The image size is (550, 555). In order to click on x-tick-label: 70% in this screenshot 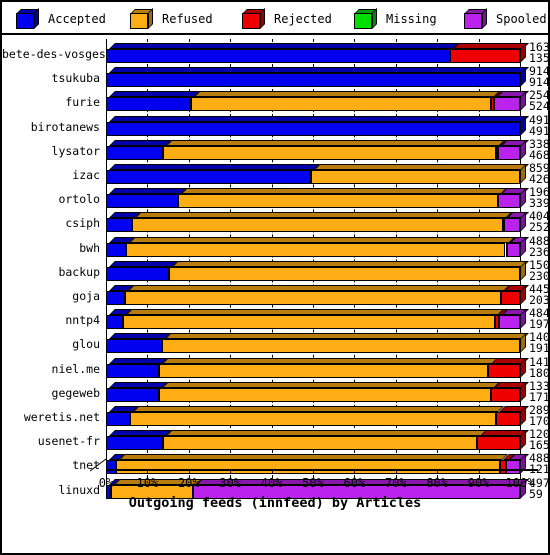, I will do `click(395, 483)`.